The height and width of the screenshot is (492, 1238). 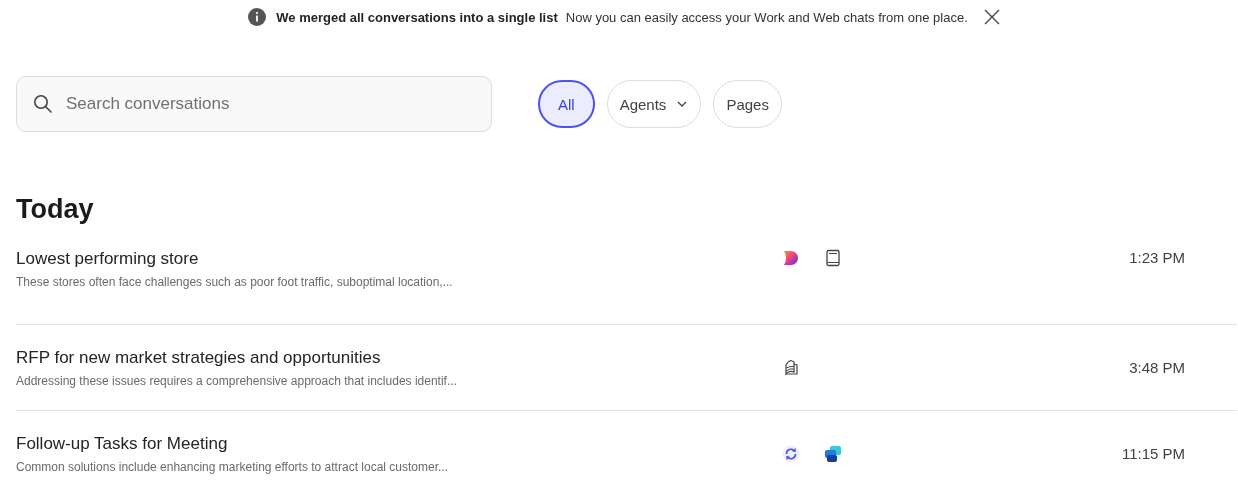 I want to click on info-icon, so click(x=257, y=17).